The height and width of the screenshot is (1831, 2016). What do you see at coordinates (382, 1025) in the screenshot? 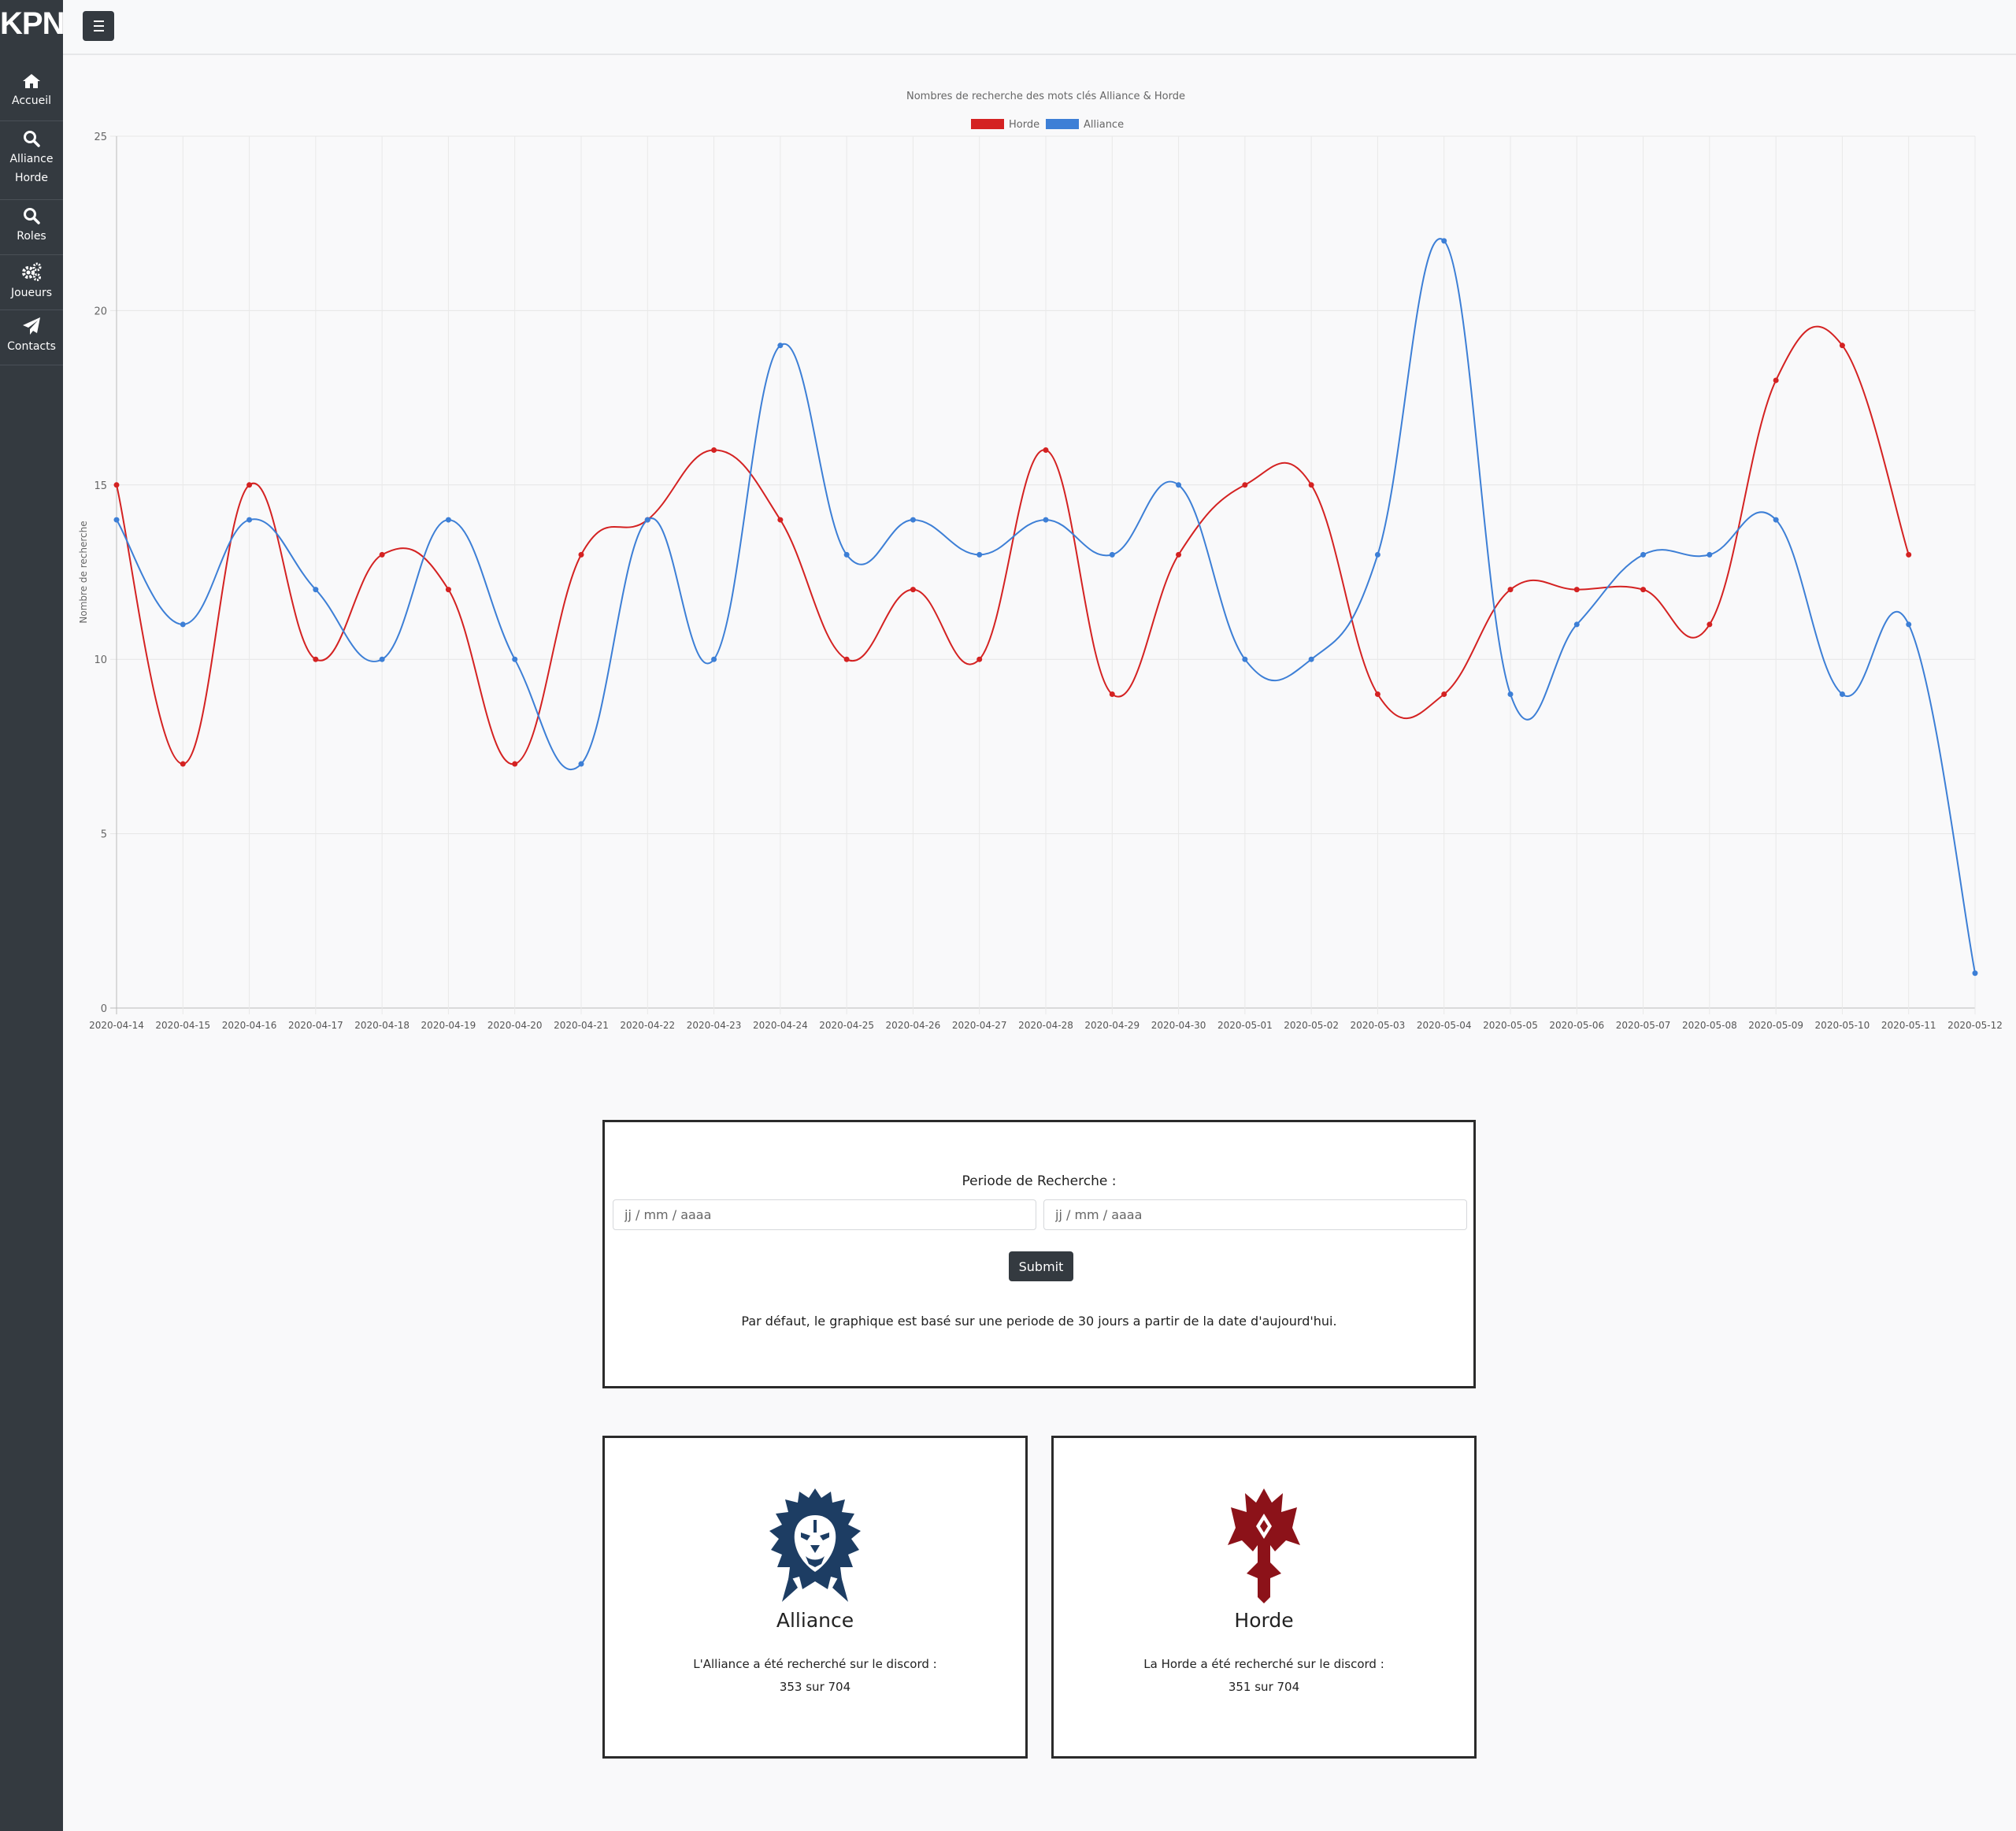
I see `x-tick-label: 2020-04-18` at bounding box center [382, 1025].